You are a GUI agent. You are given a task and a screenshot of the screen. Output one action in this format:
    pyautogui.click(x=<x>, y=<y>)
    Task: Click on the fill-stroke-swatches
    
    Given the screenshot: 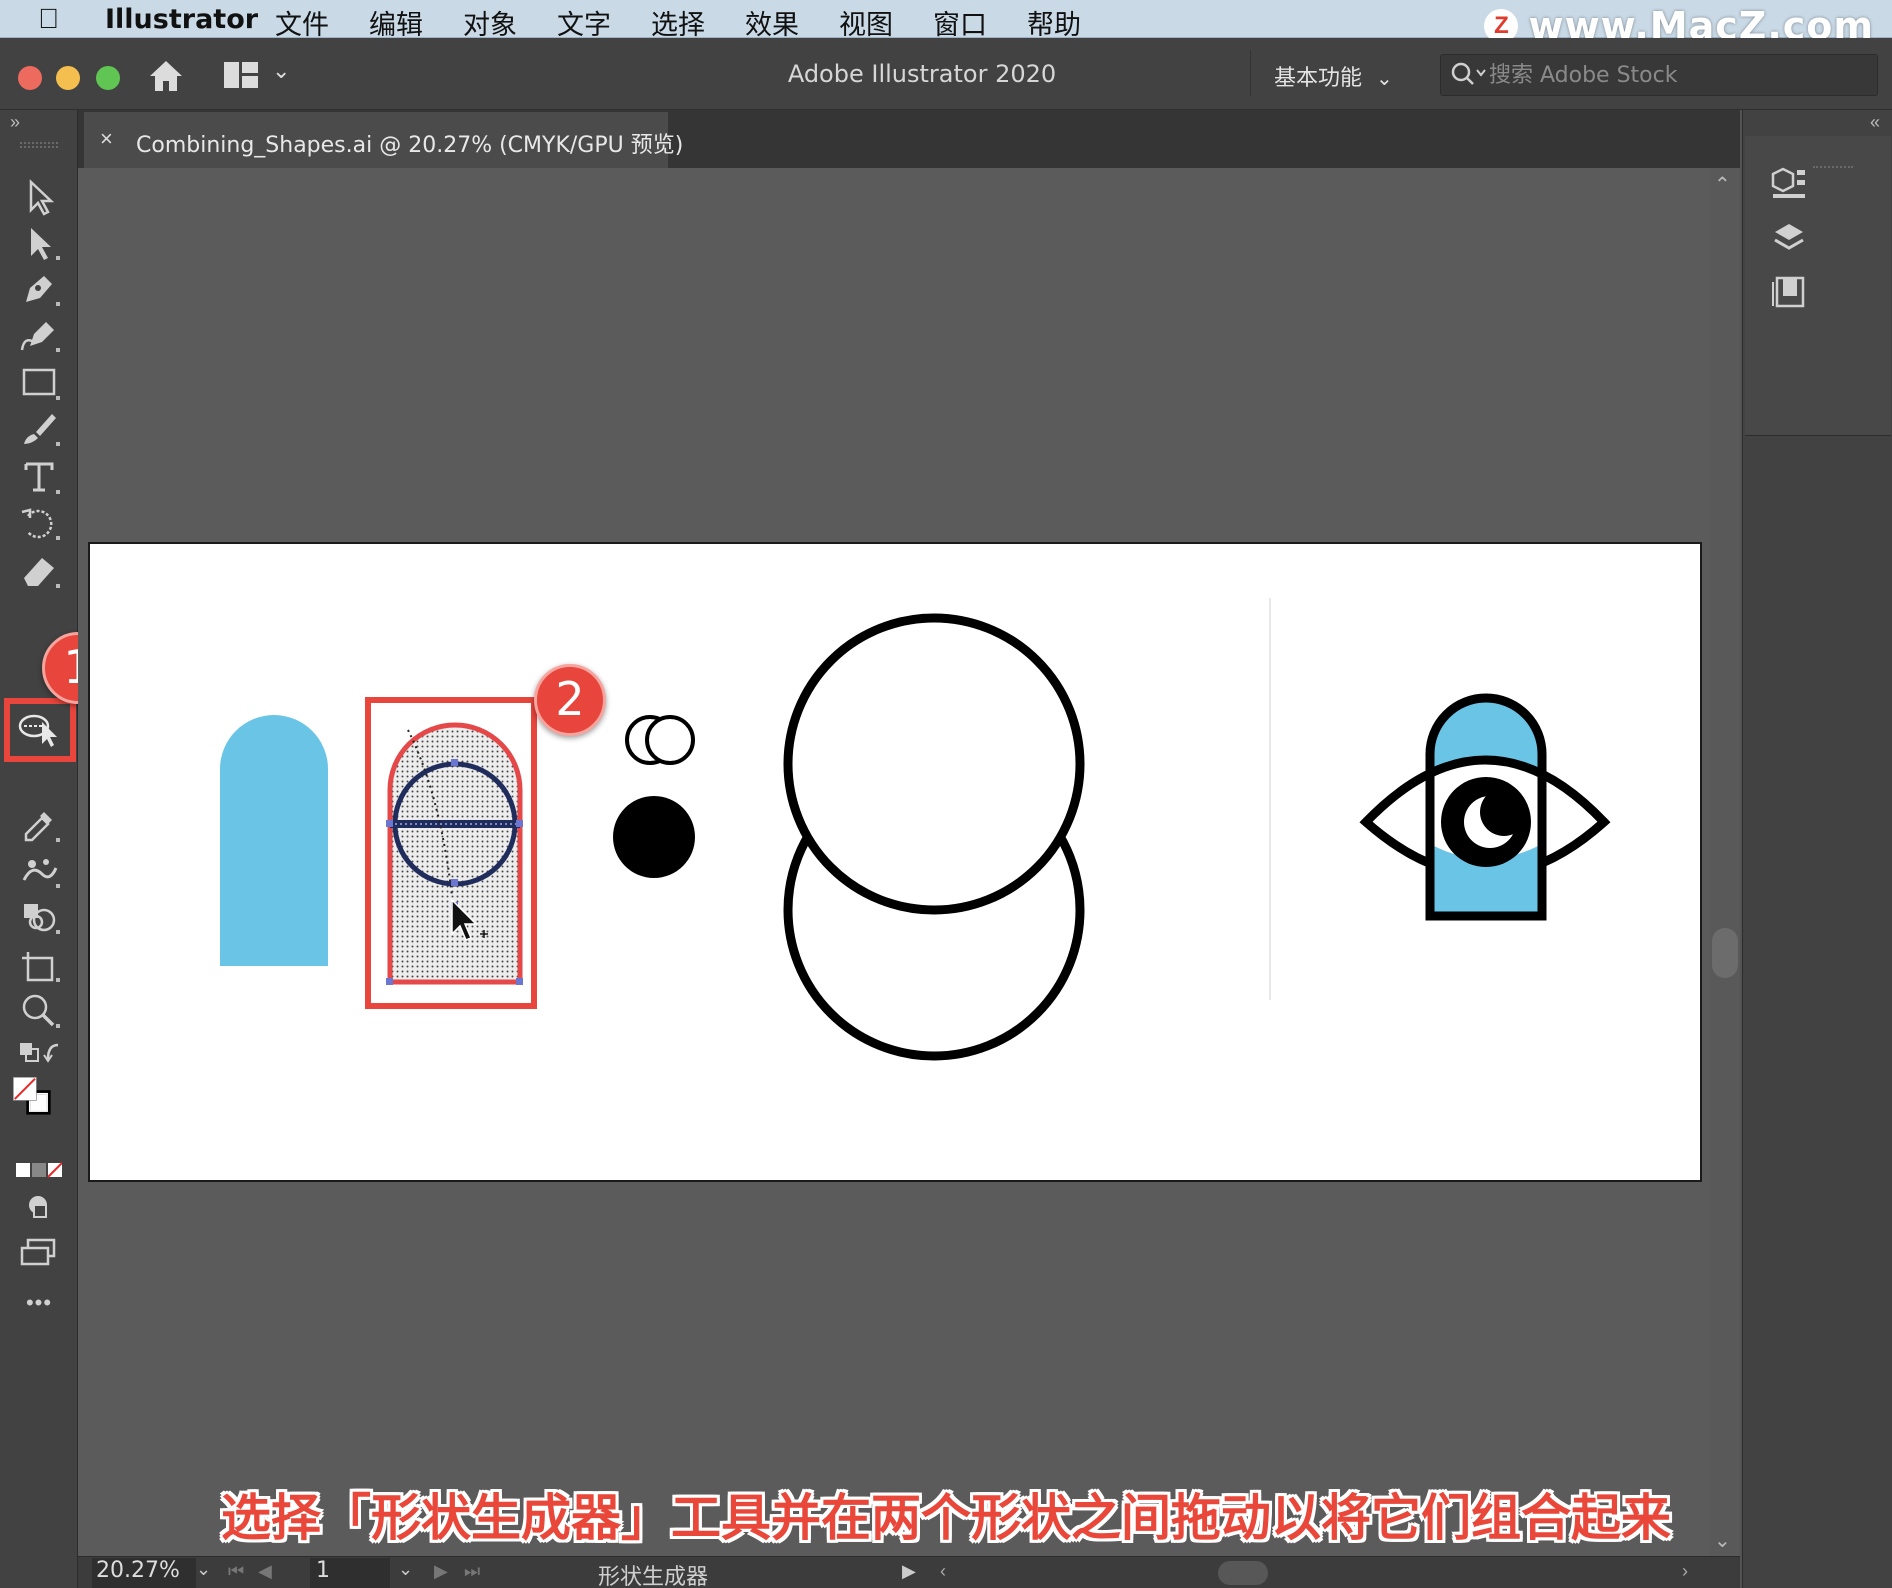 What is the action you would take?
    pyautogui.click(x=36, y=1107)
    